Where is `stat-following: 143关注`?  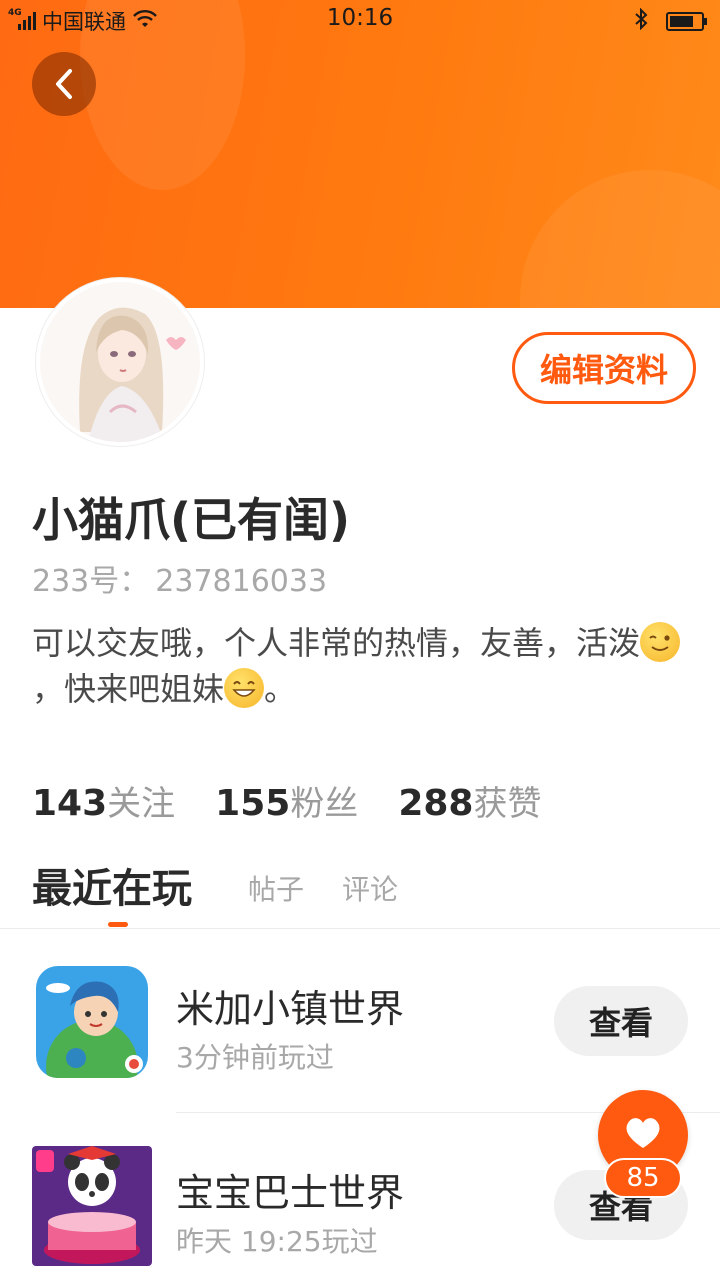
stat-following: 143关注 is located at coordinates (103, 800).